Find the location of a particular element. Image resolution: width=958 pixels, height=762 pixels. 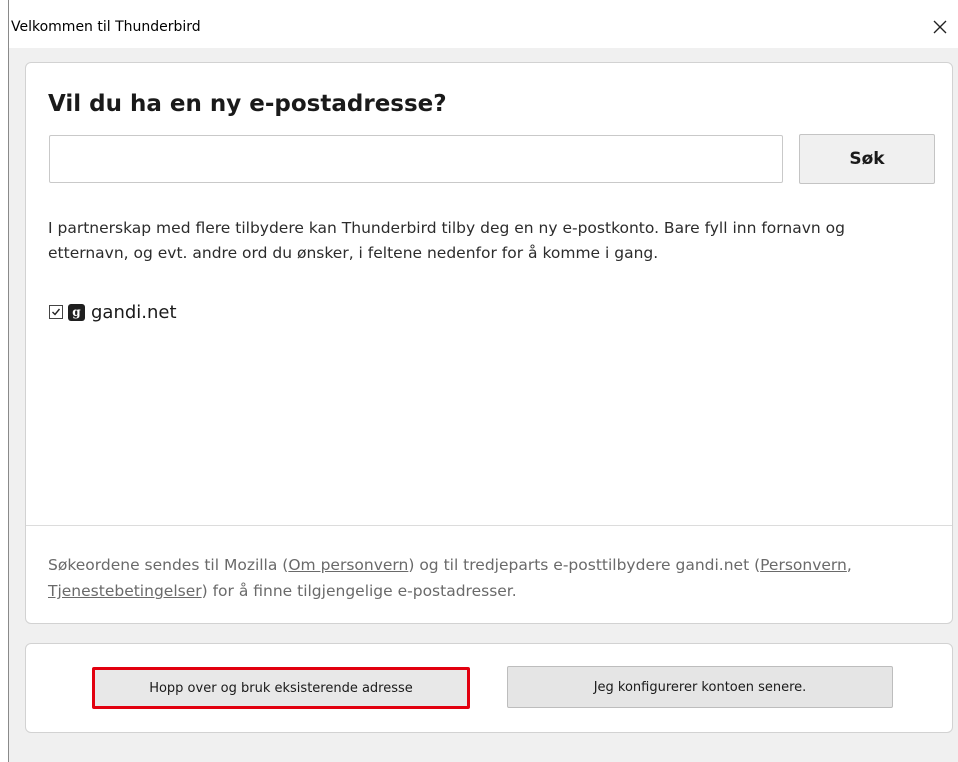

search-button: Søk is located at coordinates (867, 159).